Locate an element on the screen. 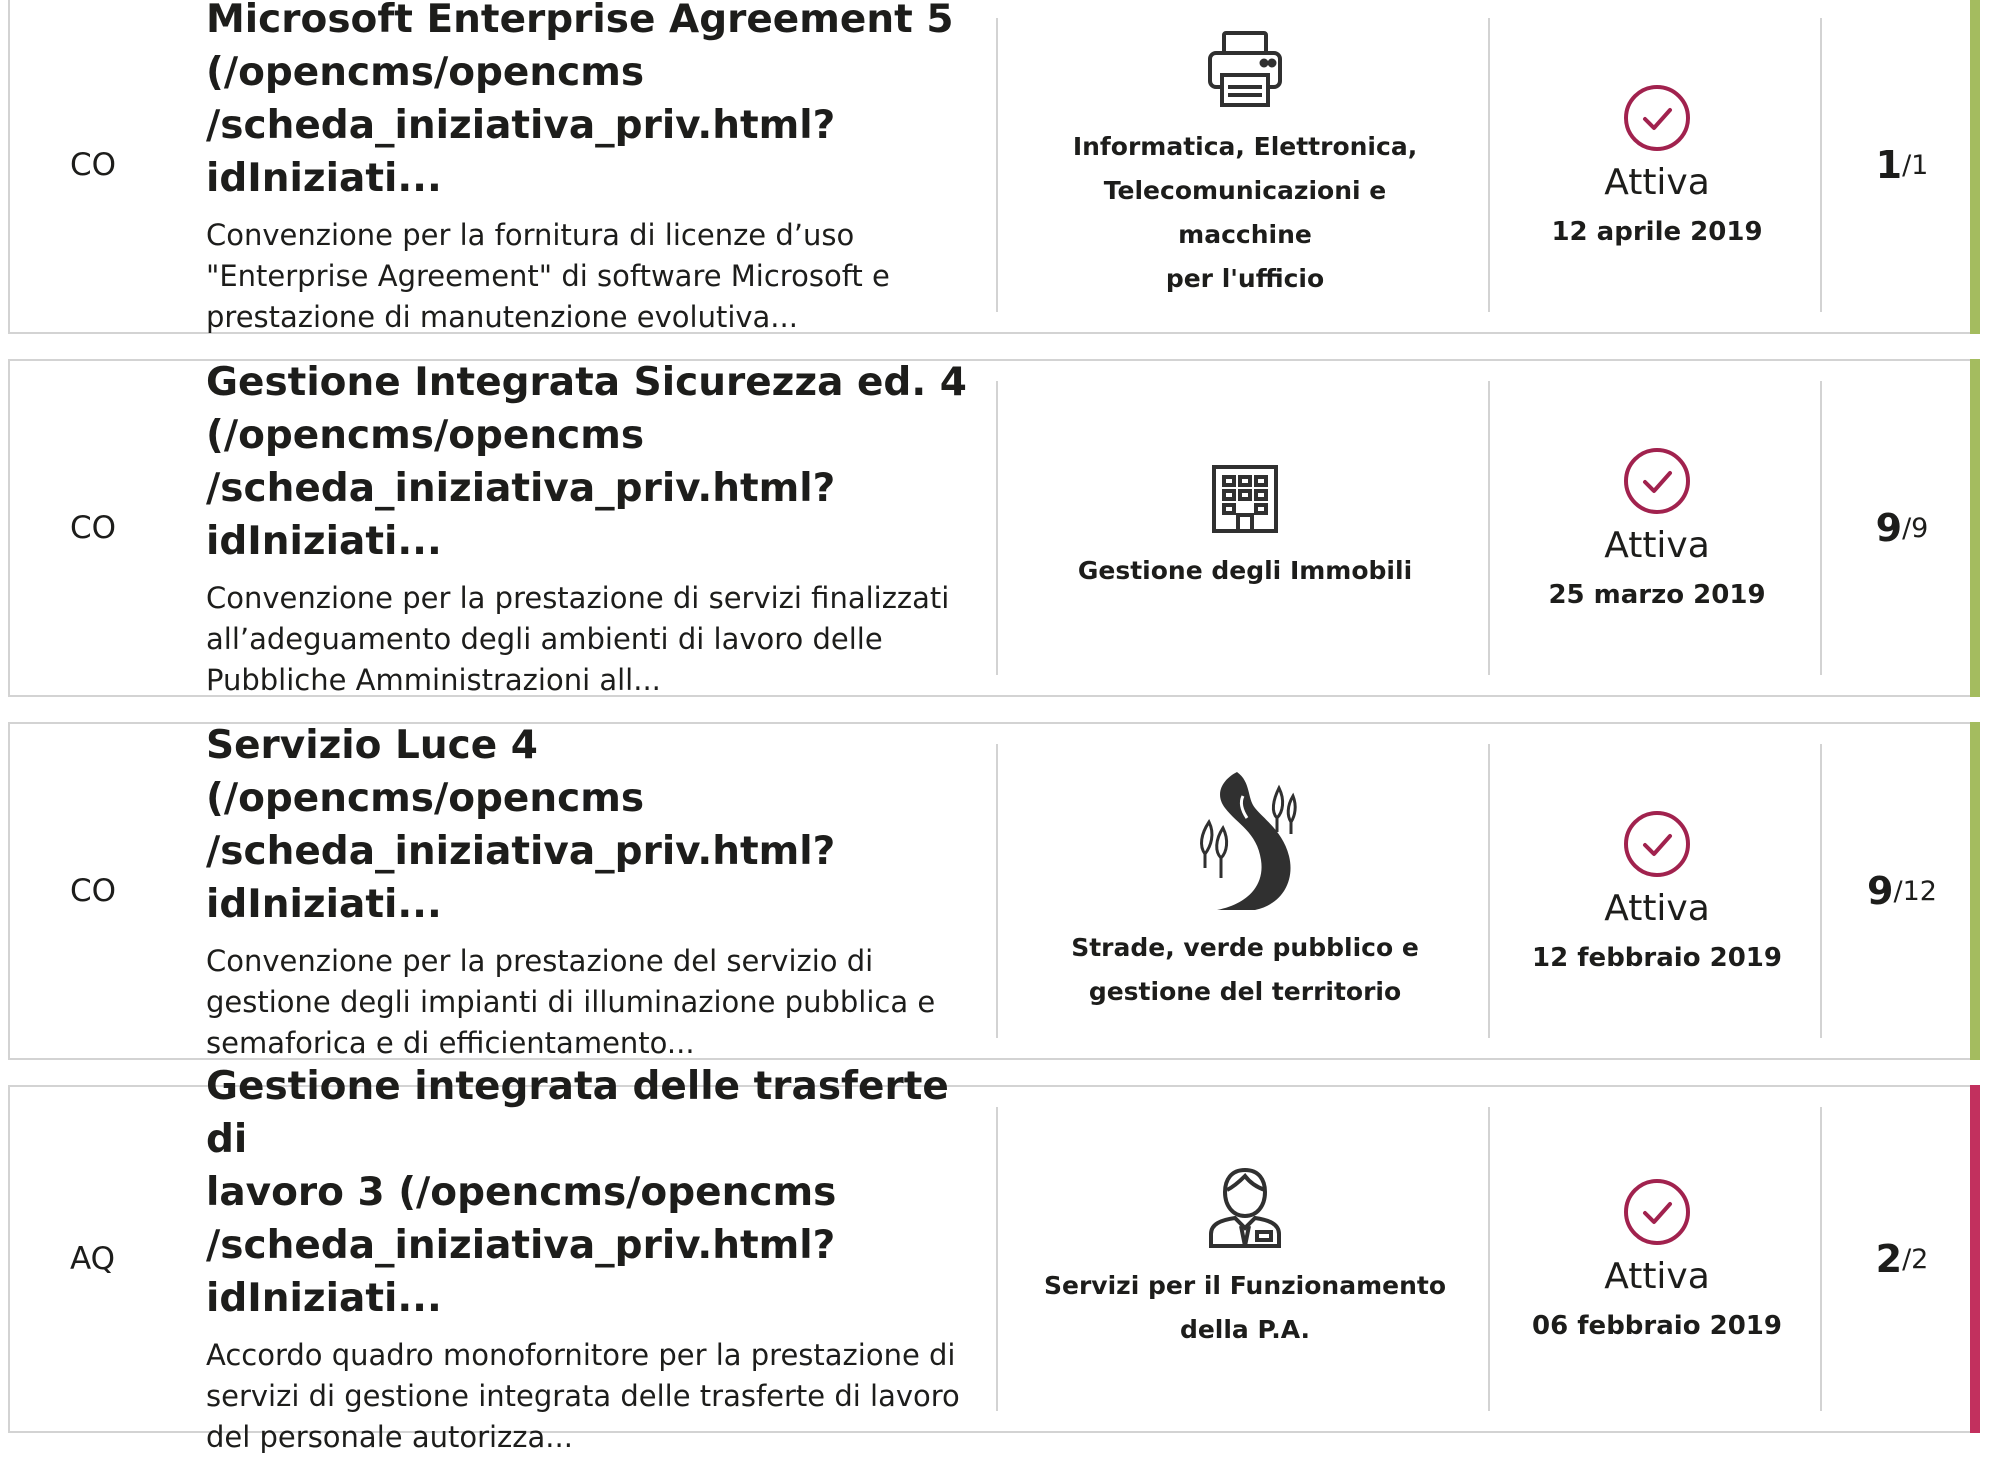 The image size is (1990, 1458). category: Servizi per il Funzionamento della P.A. is located at coordinates (1245, 1259).